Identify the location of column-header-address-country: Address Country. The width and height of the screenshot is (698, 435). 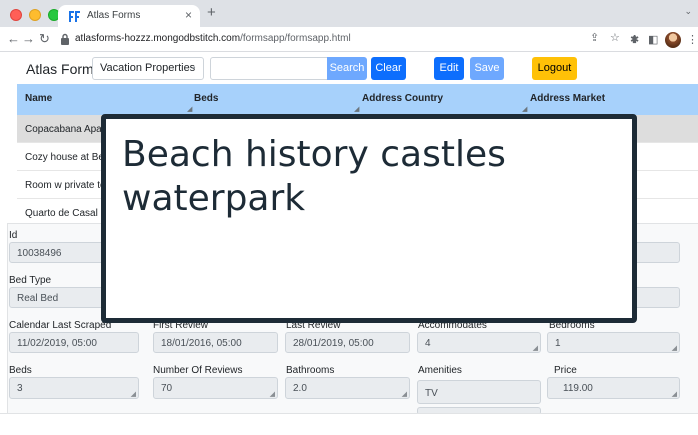
(402, 98).